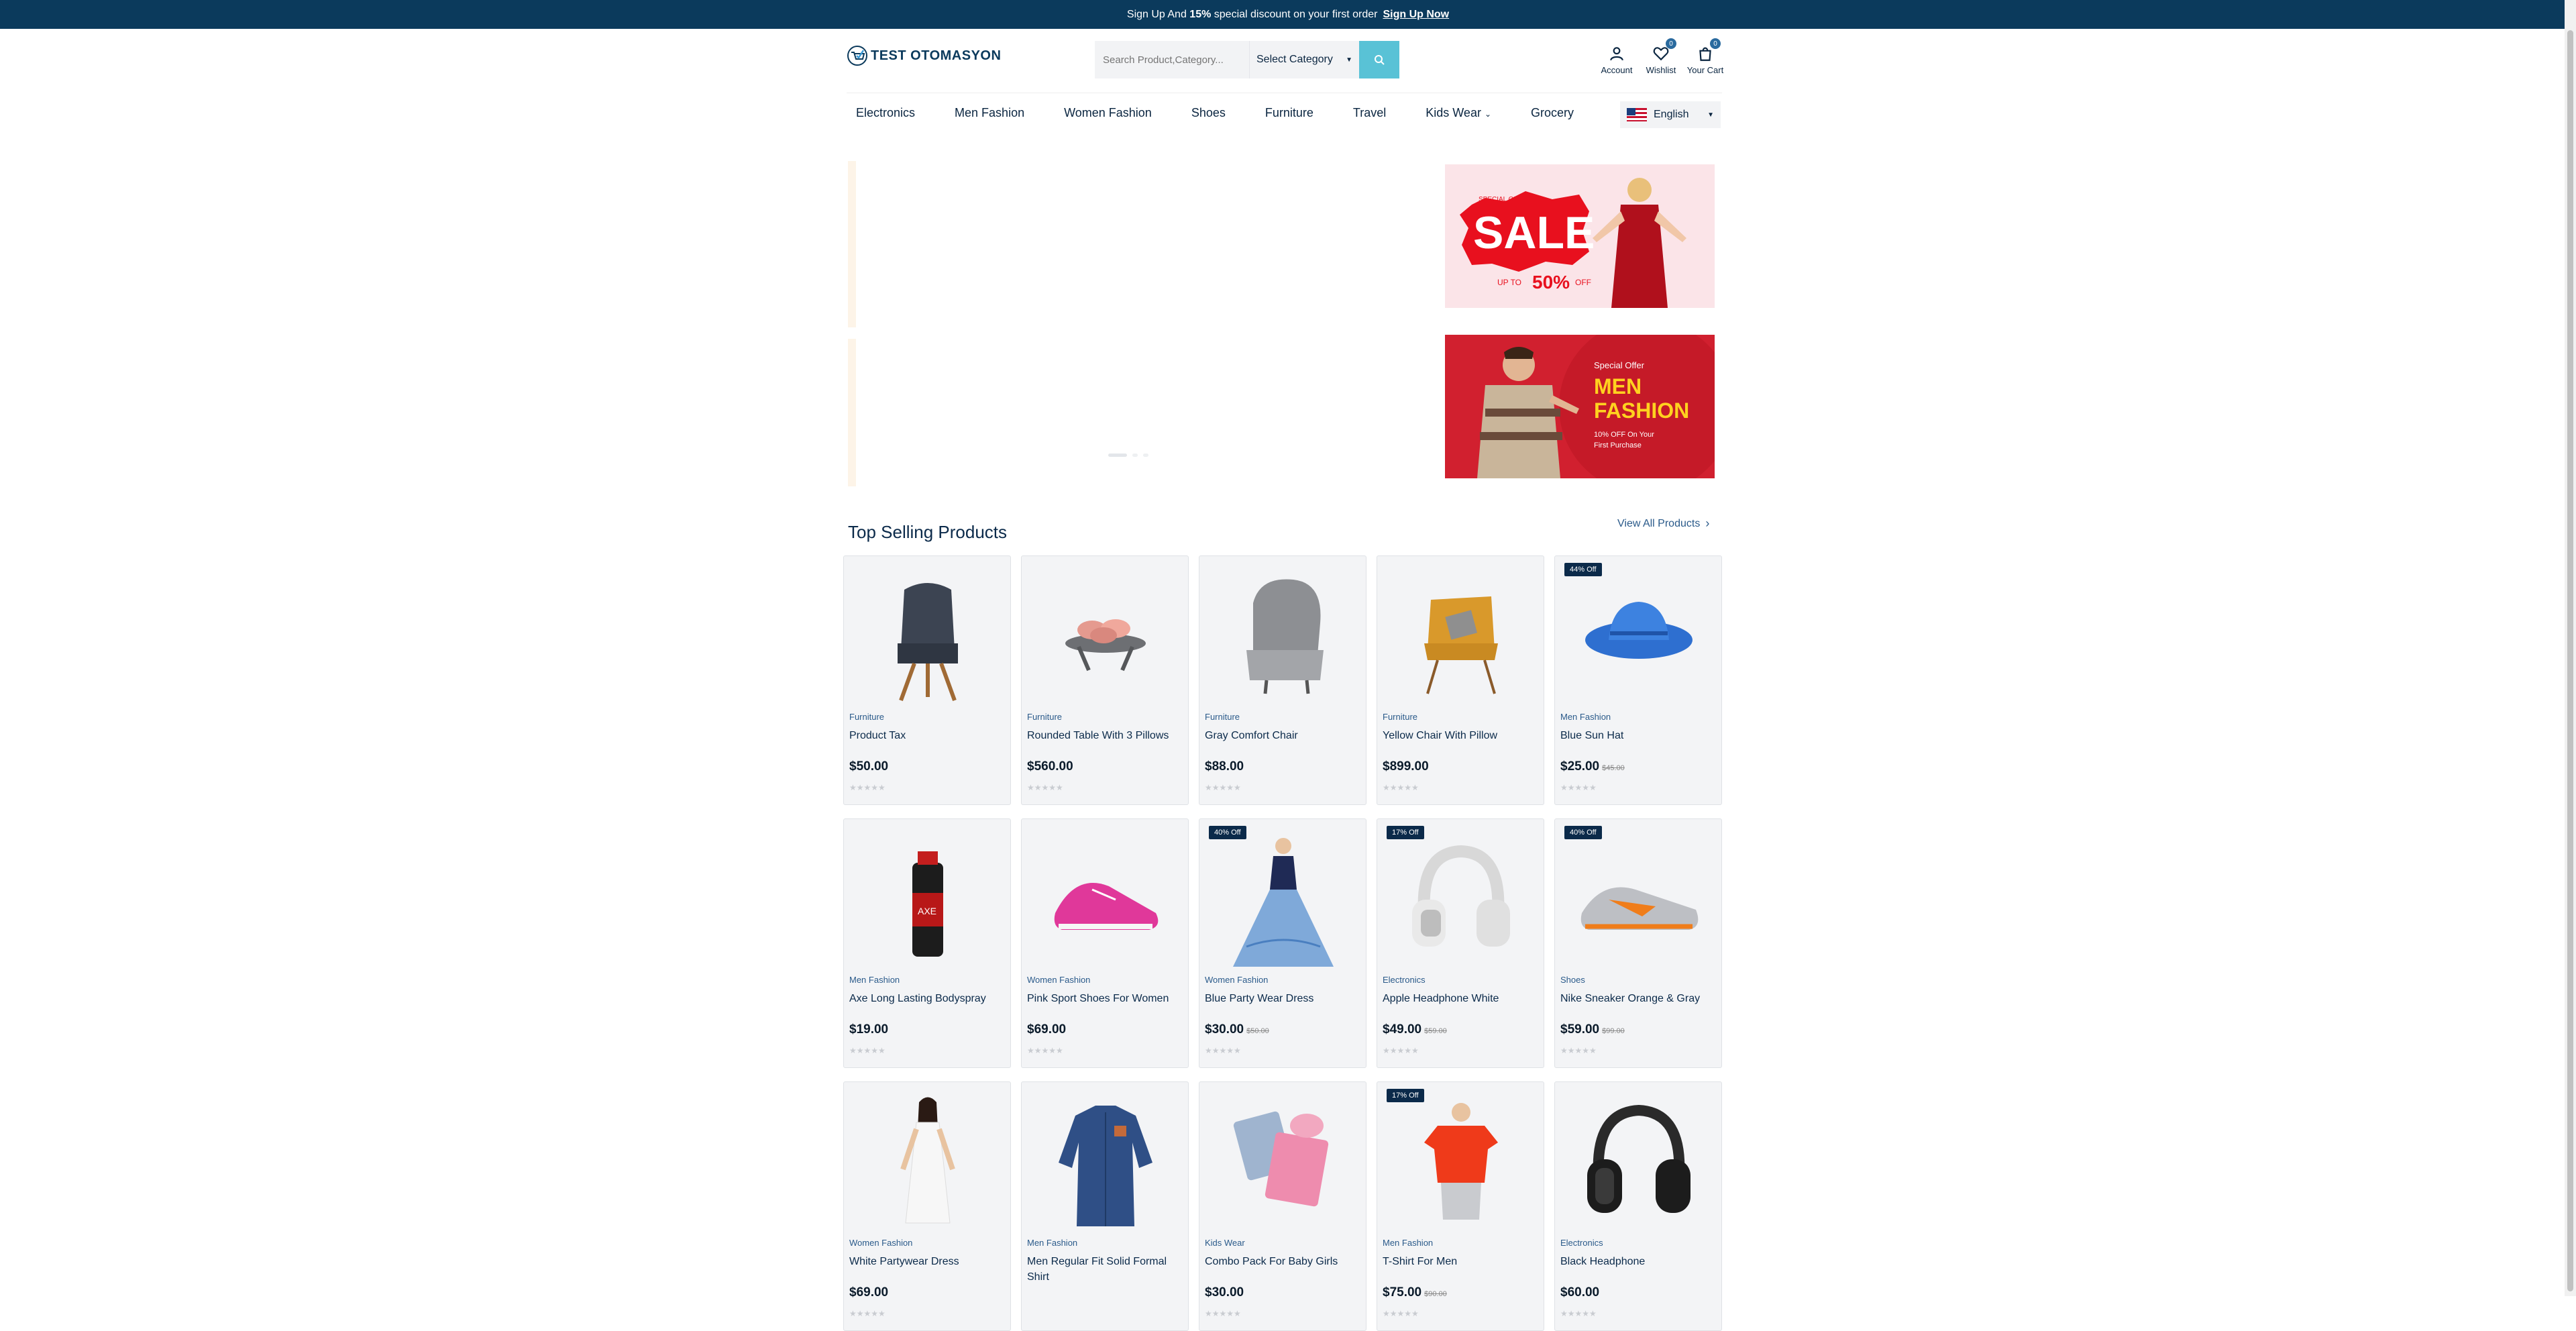  What do you see at coordinates (1488, 114) in the screenshot?
I see `chevron-down-icon: ⌄` at bounding box center [1488, 114].